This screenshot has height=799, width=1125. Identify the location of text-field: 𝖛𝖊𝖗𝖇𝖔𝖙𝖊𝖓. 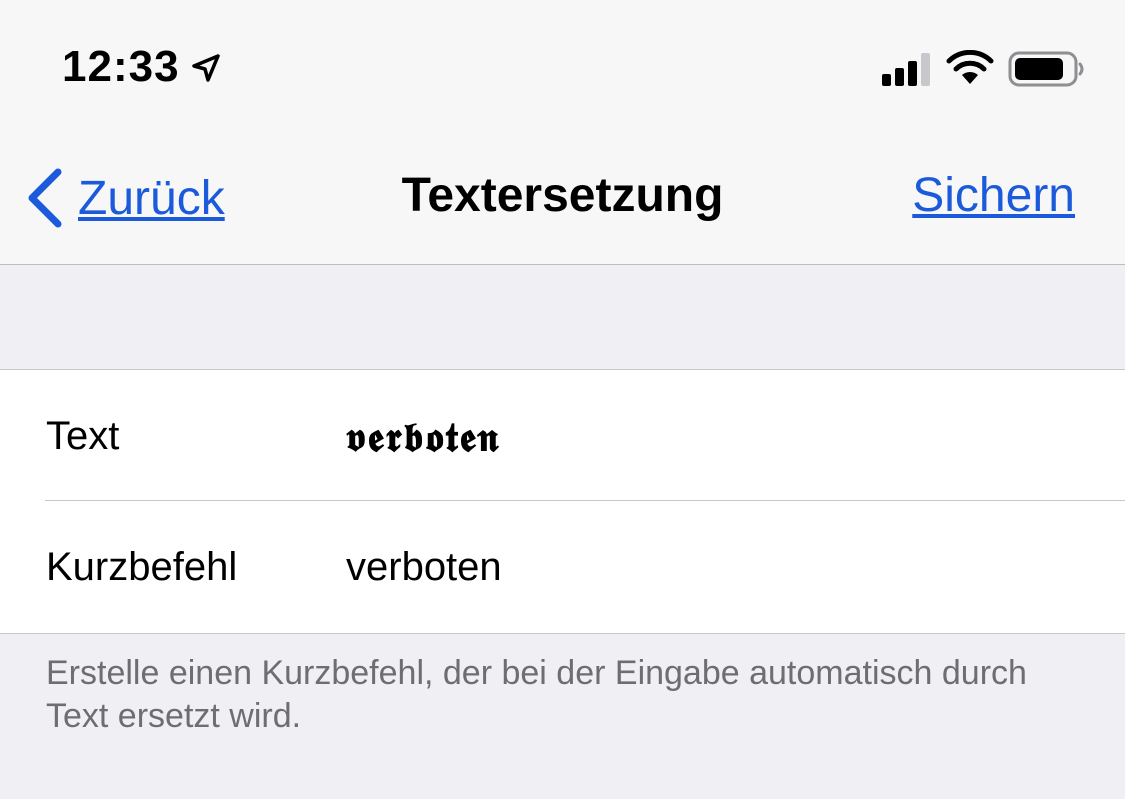
(423, 437).